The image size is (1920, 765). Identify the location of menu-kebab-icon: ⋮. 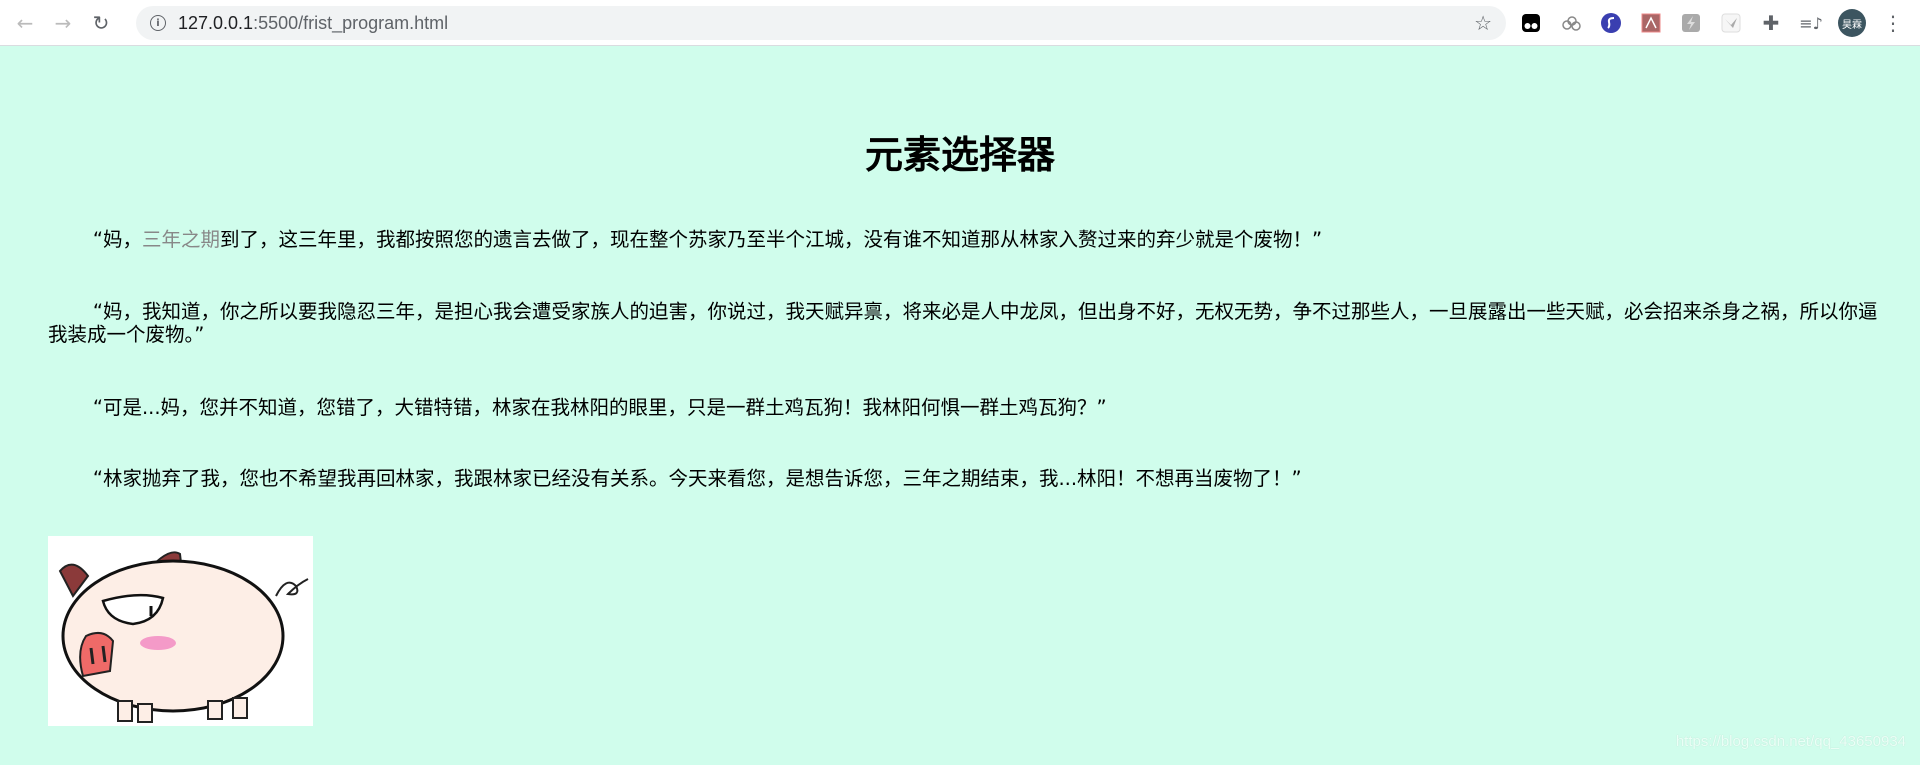
(1893, 23).